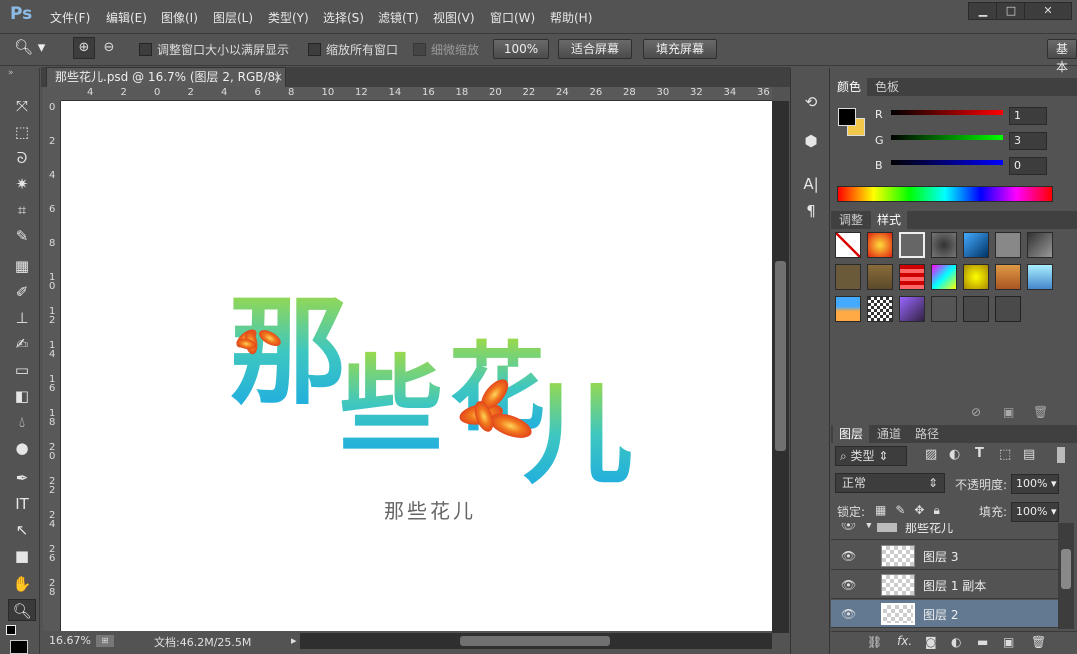 Image resolution: width=1077 pixels, height=654 pixels. Describe the element at coordinates (880, 309) in the screenshot. I see `style-checker` at that location.